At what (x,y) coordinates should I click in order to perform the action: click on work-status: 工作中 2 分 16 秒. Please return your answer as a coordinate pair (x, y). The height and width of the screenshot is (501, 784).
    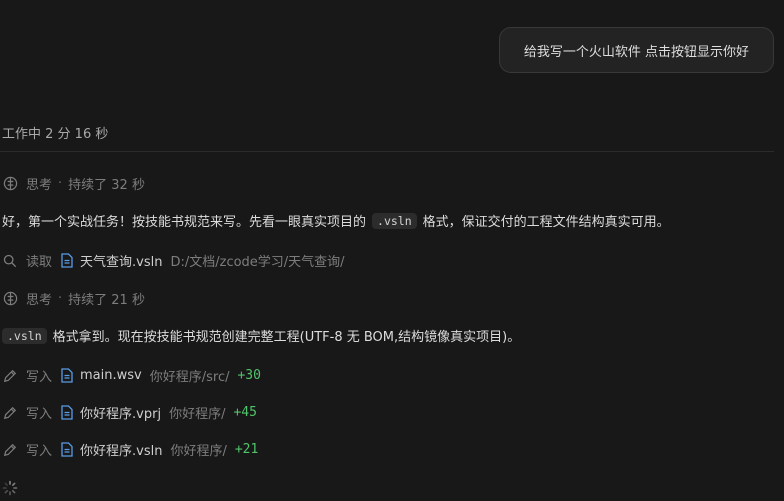
    Looking at the image, I should click on (55, 132).